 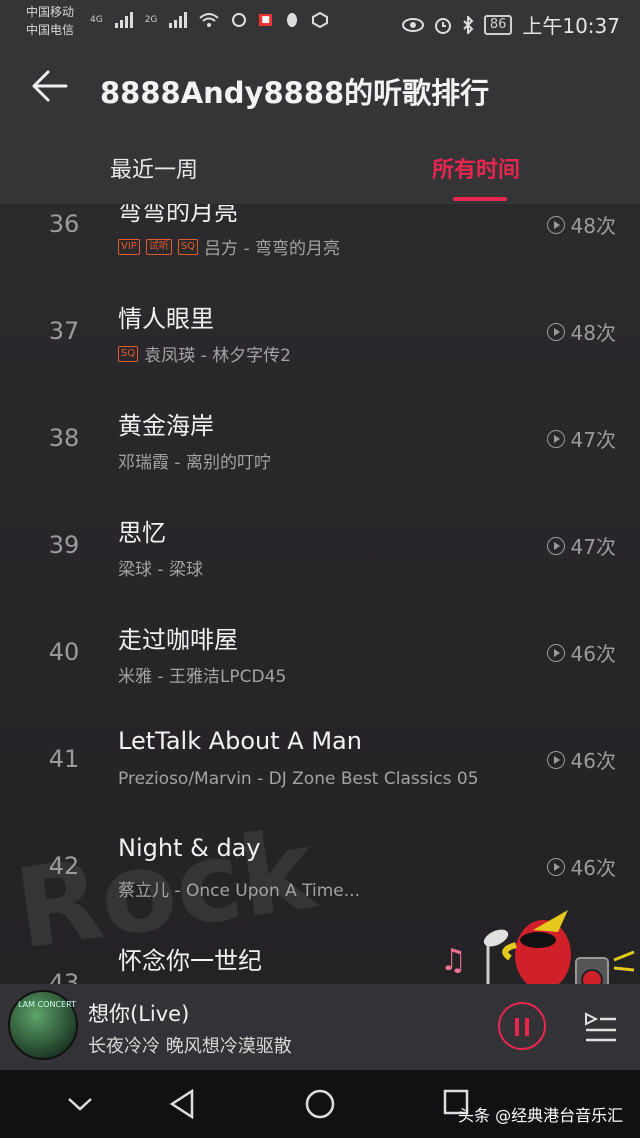 What do you see at coordinates (291, 20) in the screenshot?
I see `qq-icon` at bounding box center [291, 20].